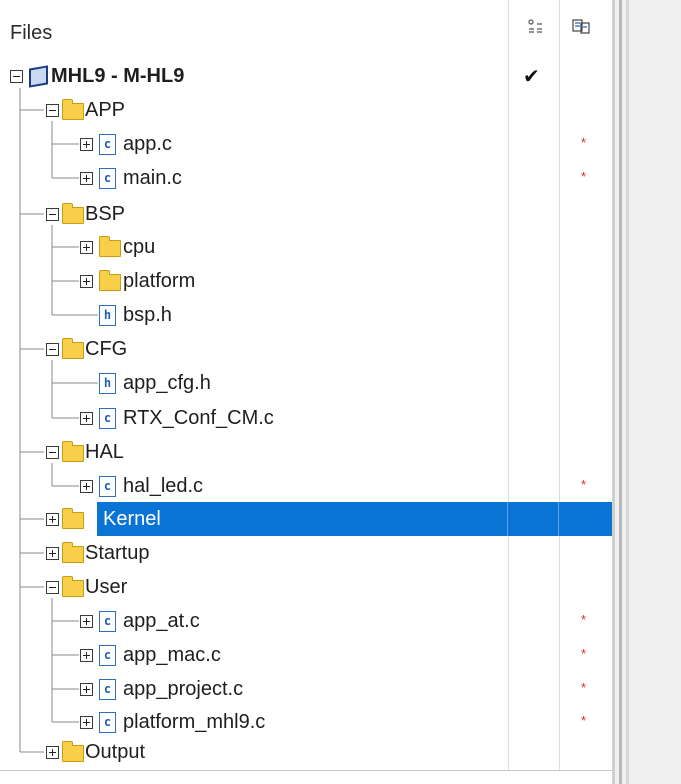 Image resolution: width=681 pixels, height=784 pixels. Describe the element at coordinates (306, 418) in the screenshot. I see `tree-item-file-rtx-conf: c RTX_Conf_CM.c` at that location.